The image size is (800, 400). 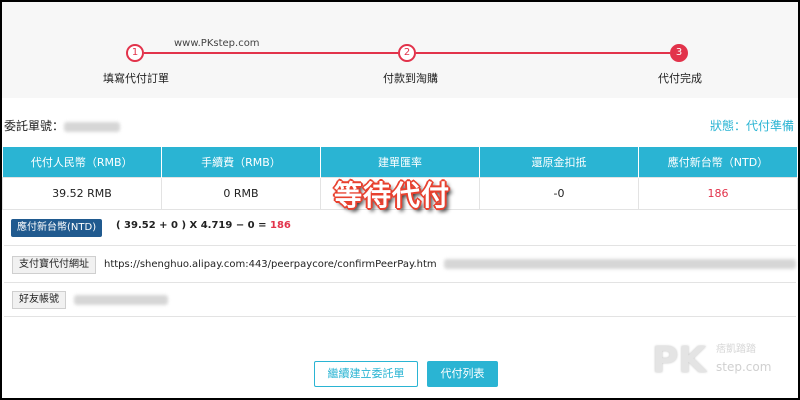 What do you see at coordinates (193, 225) in the screenshot?
I see `formula-expression: ( 39.52 + 0 ) X 4.719 − 0 =` at bounding box center [193, 225].